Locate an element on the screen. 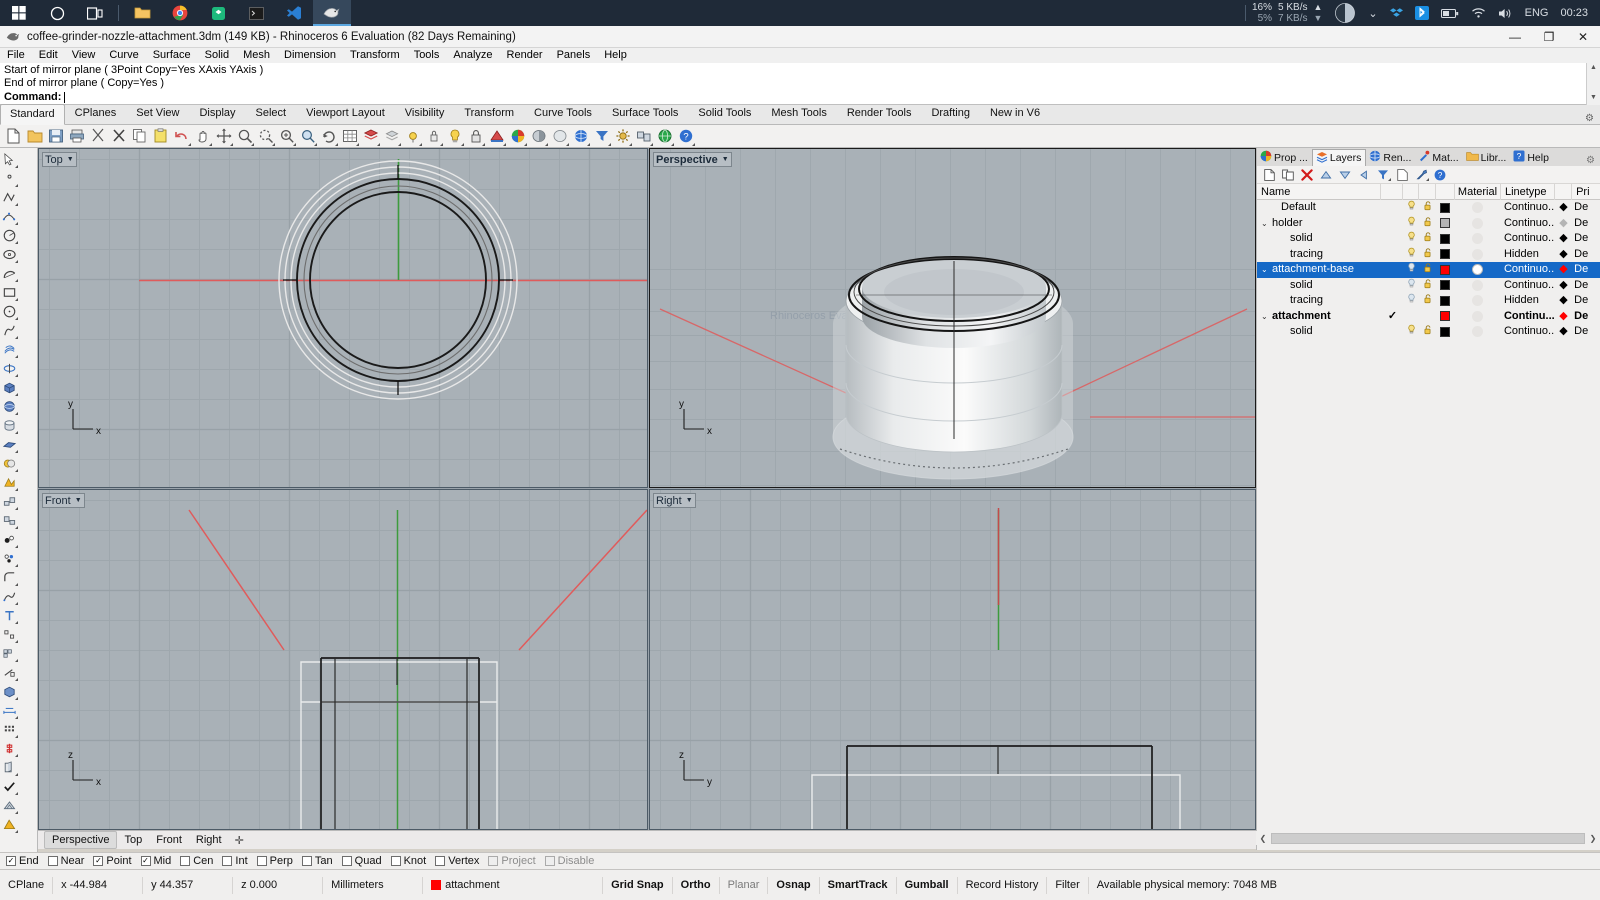  layer-row-Default: Default Continuo... ◆ De is located at coordinates (1428, 208).